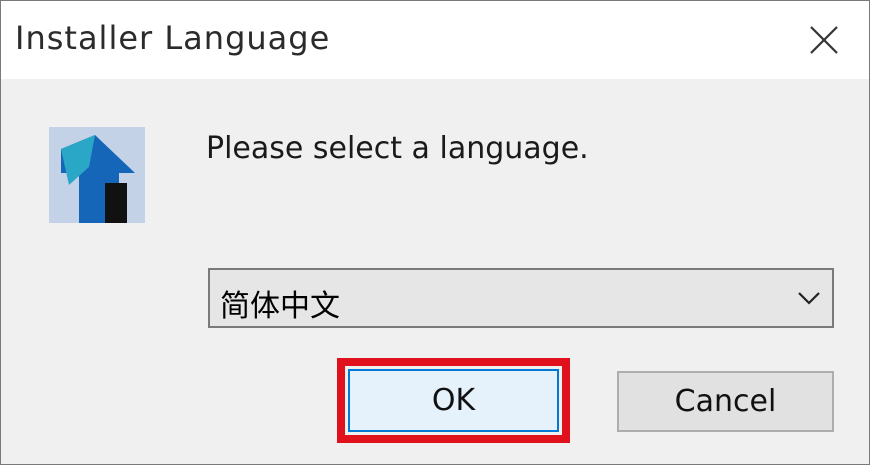 The image size is (870, 465). Describe the element at coordinates (97, 175) in the screenshot. I see `installer-house-icon` at that location.